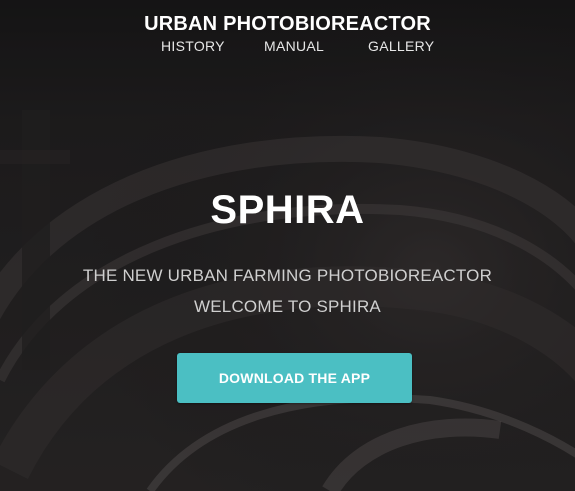 The image size is (575, 491). What do you see at coordinates (287, 275) in the screenshot?
I see `hero-tagline-line1: THE NEW URBAN FARMING PHOTOBIOREACTOR` at bounding box center [287, 275].